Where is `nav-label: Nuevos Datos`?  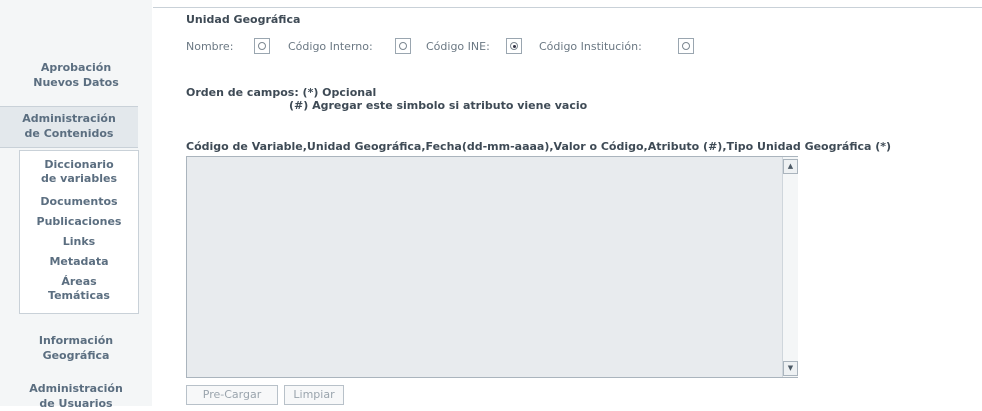 nav-label: Nuevos Datos is located at coordinates (76, 82).